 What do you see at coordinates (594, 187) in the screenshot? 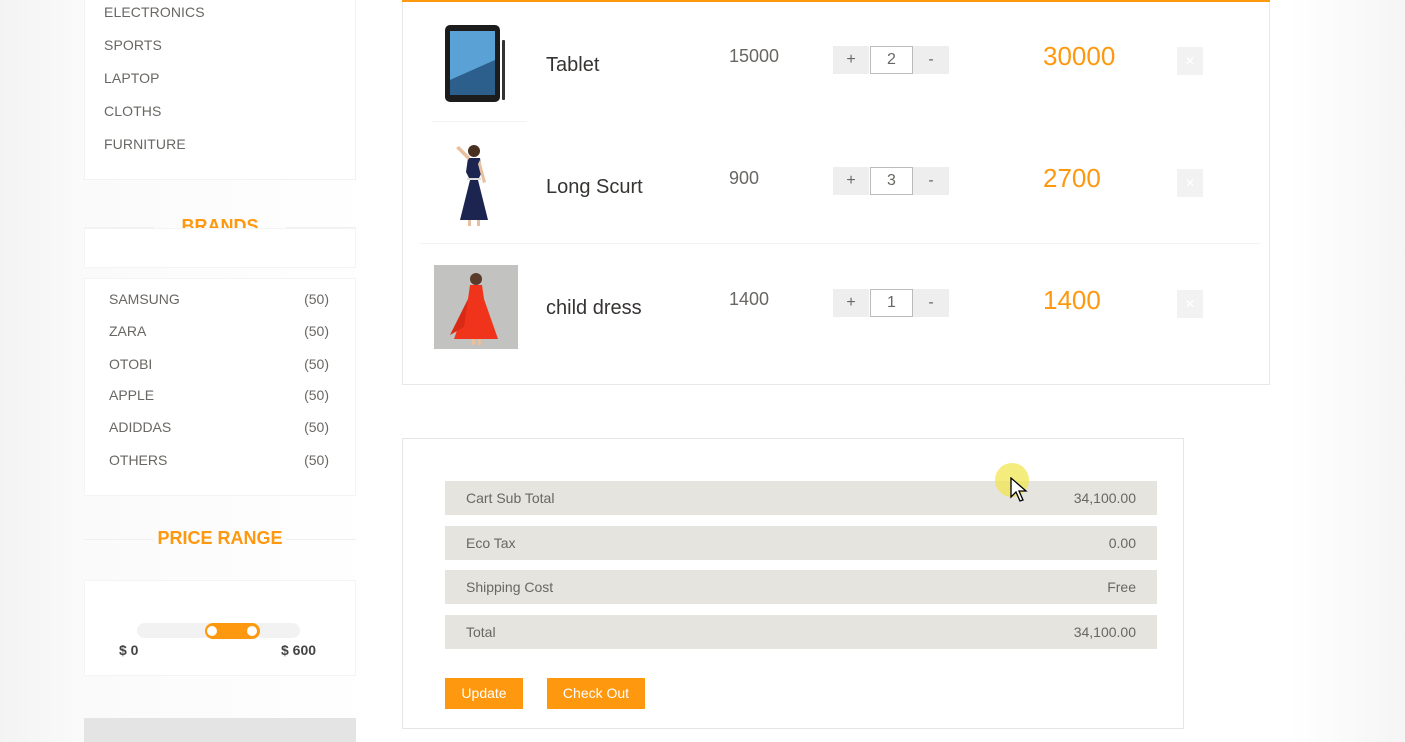
I see `product-name-long-scurt: Long Scurt` at bounding box center [594, 187].